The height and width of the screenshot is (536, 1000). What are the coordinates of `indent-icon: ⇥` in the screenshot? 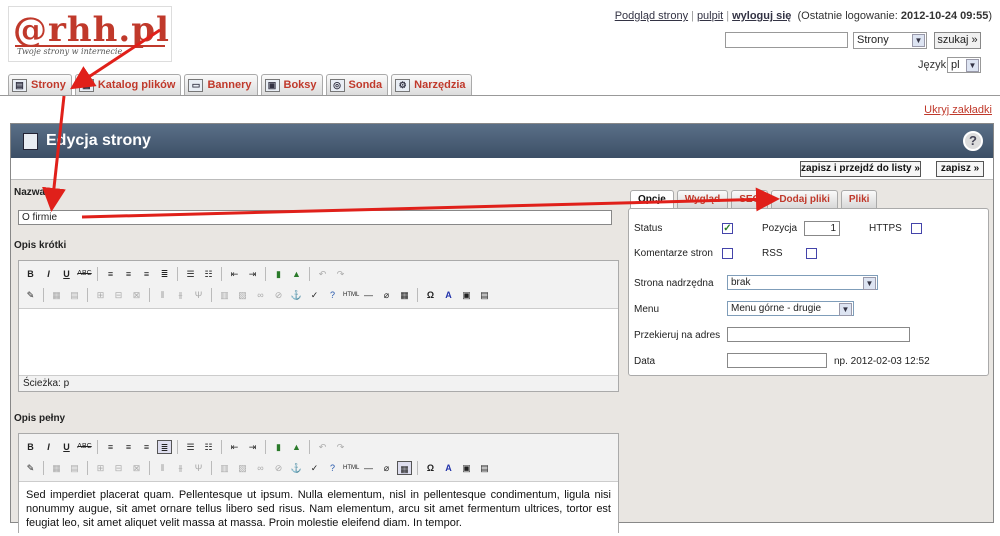 It's located at (252, 274).